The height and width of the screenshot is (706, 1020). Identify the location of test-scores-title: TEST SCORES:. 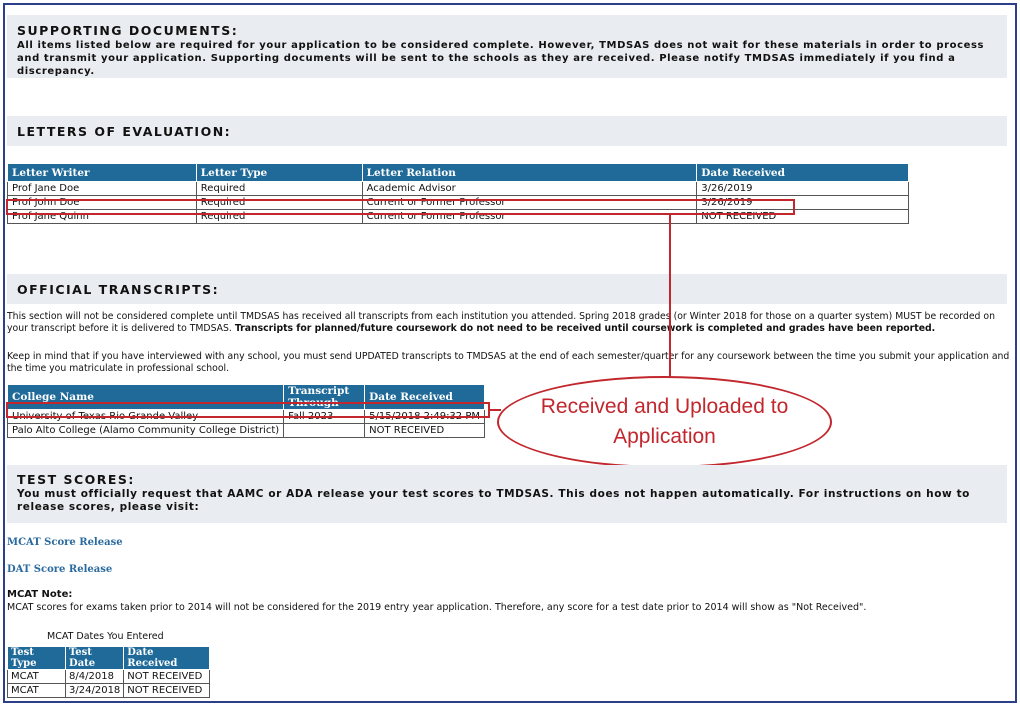
(76, 479).